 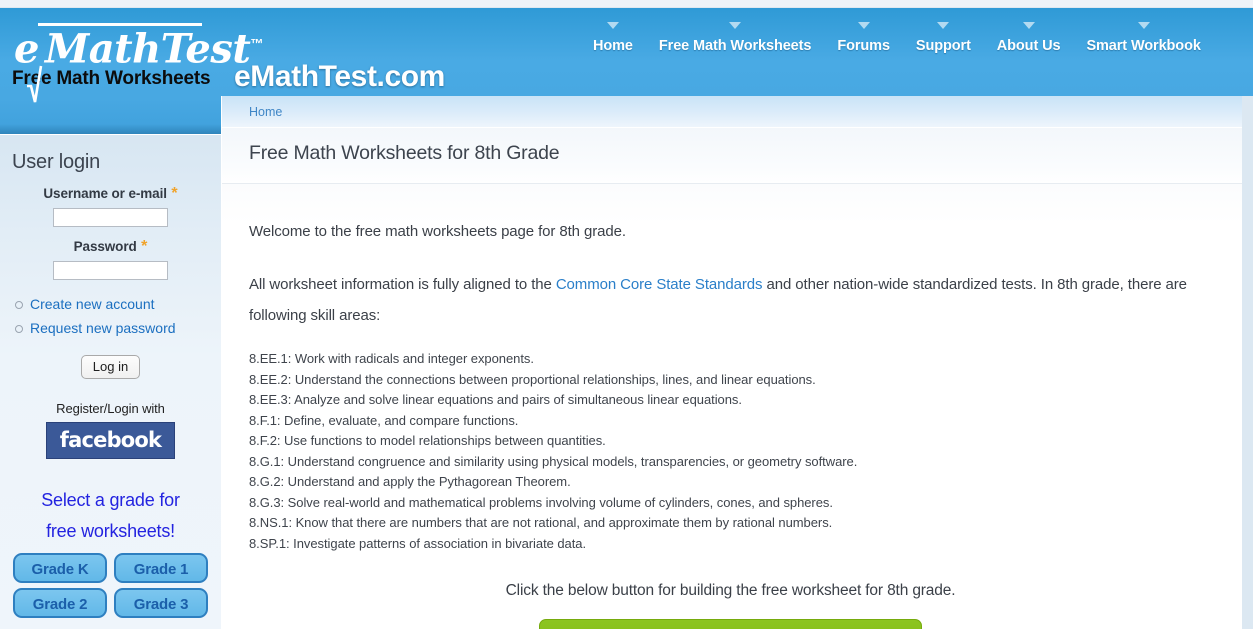 I want to click on build-button-row, so click(x=730, y=624).